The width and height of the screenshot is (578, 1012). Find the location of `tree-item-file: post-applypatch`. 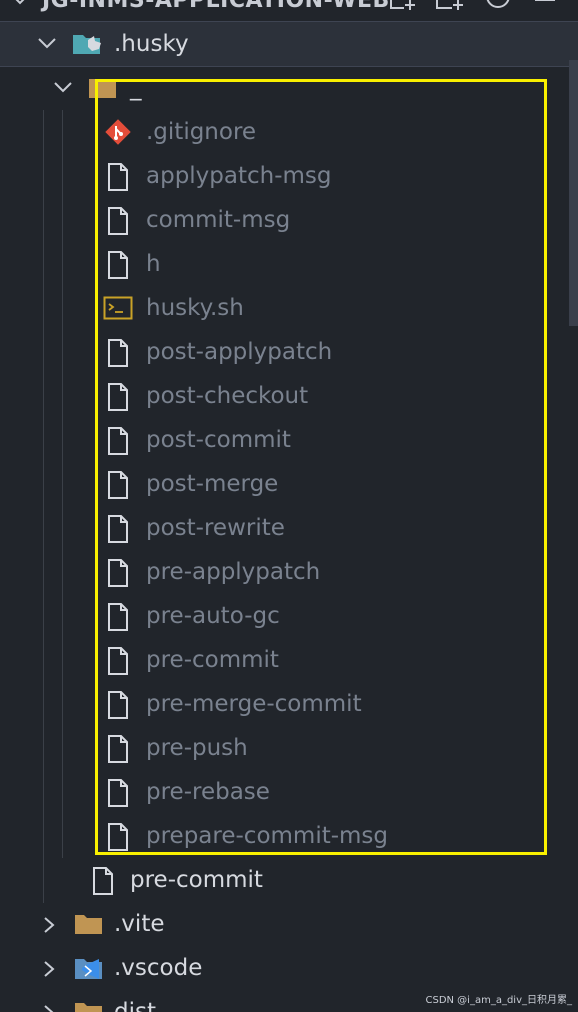

tree-item-file: post-applypatch is located at coordinates (289, 352).